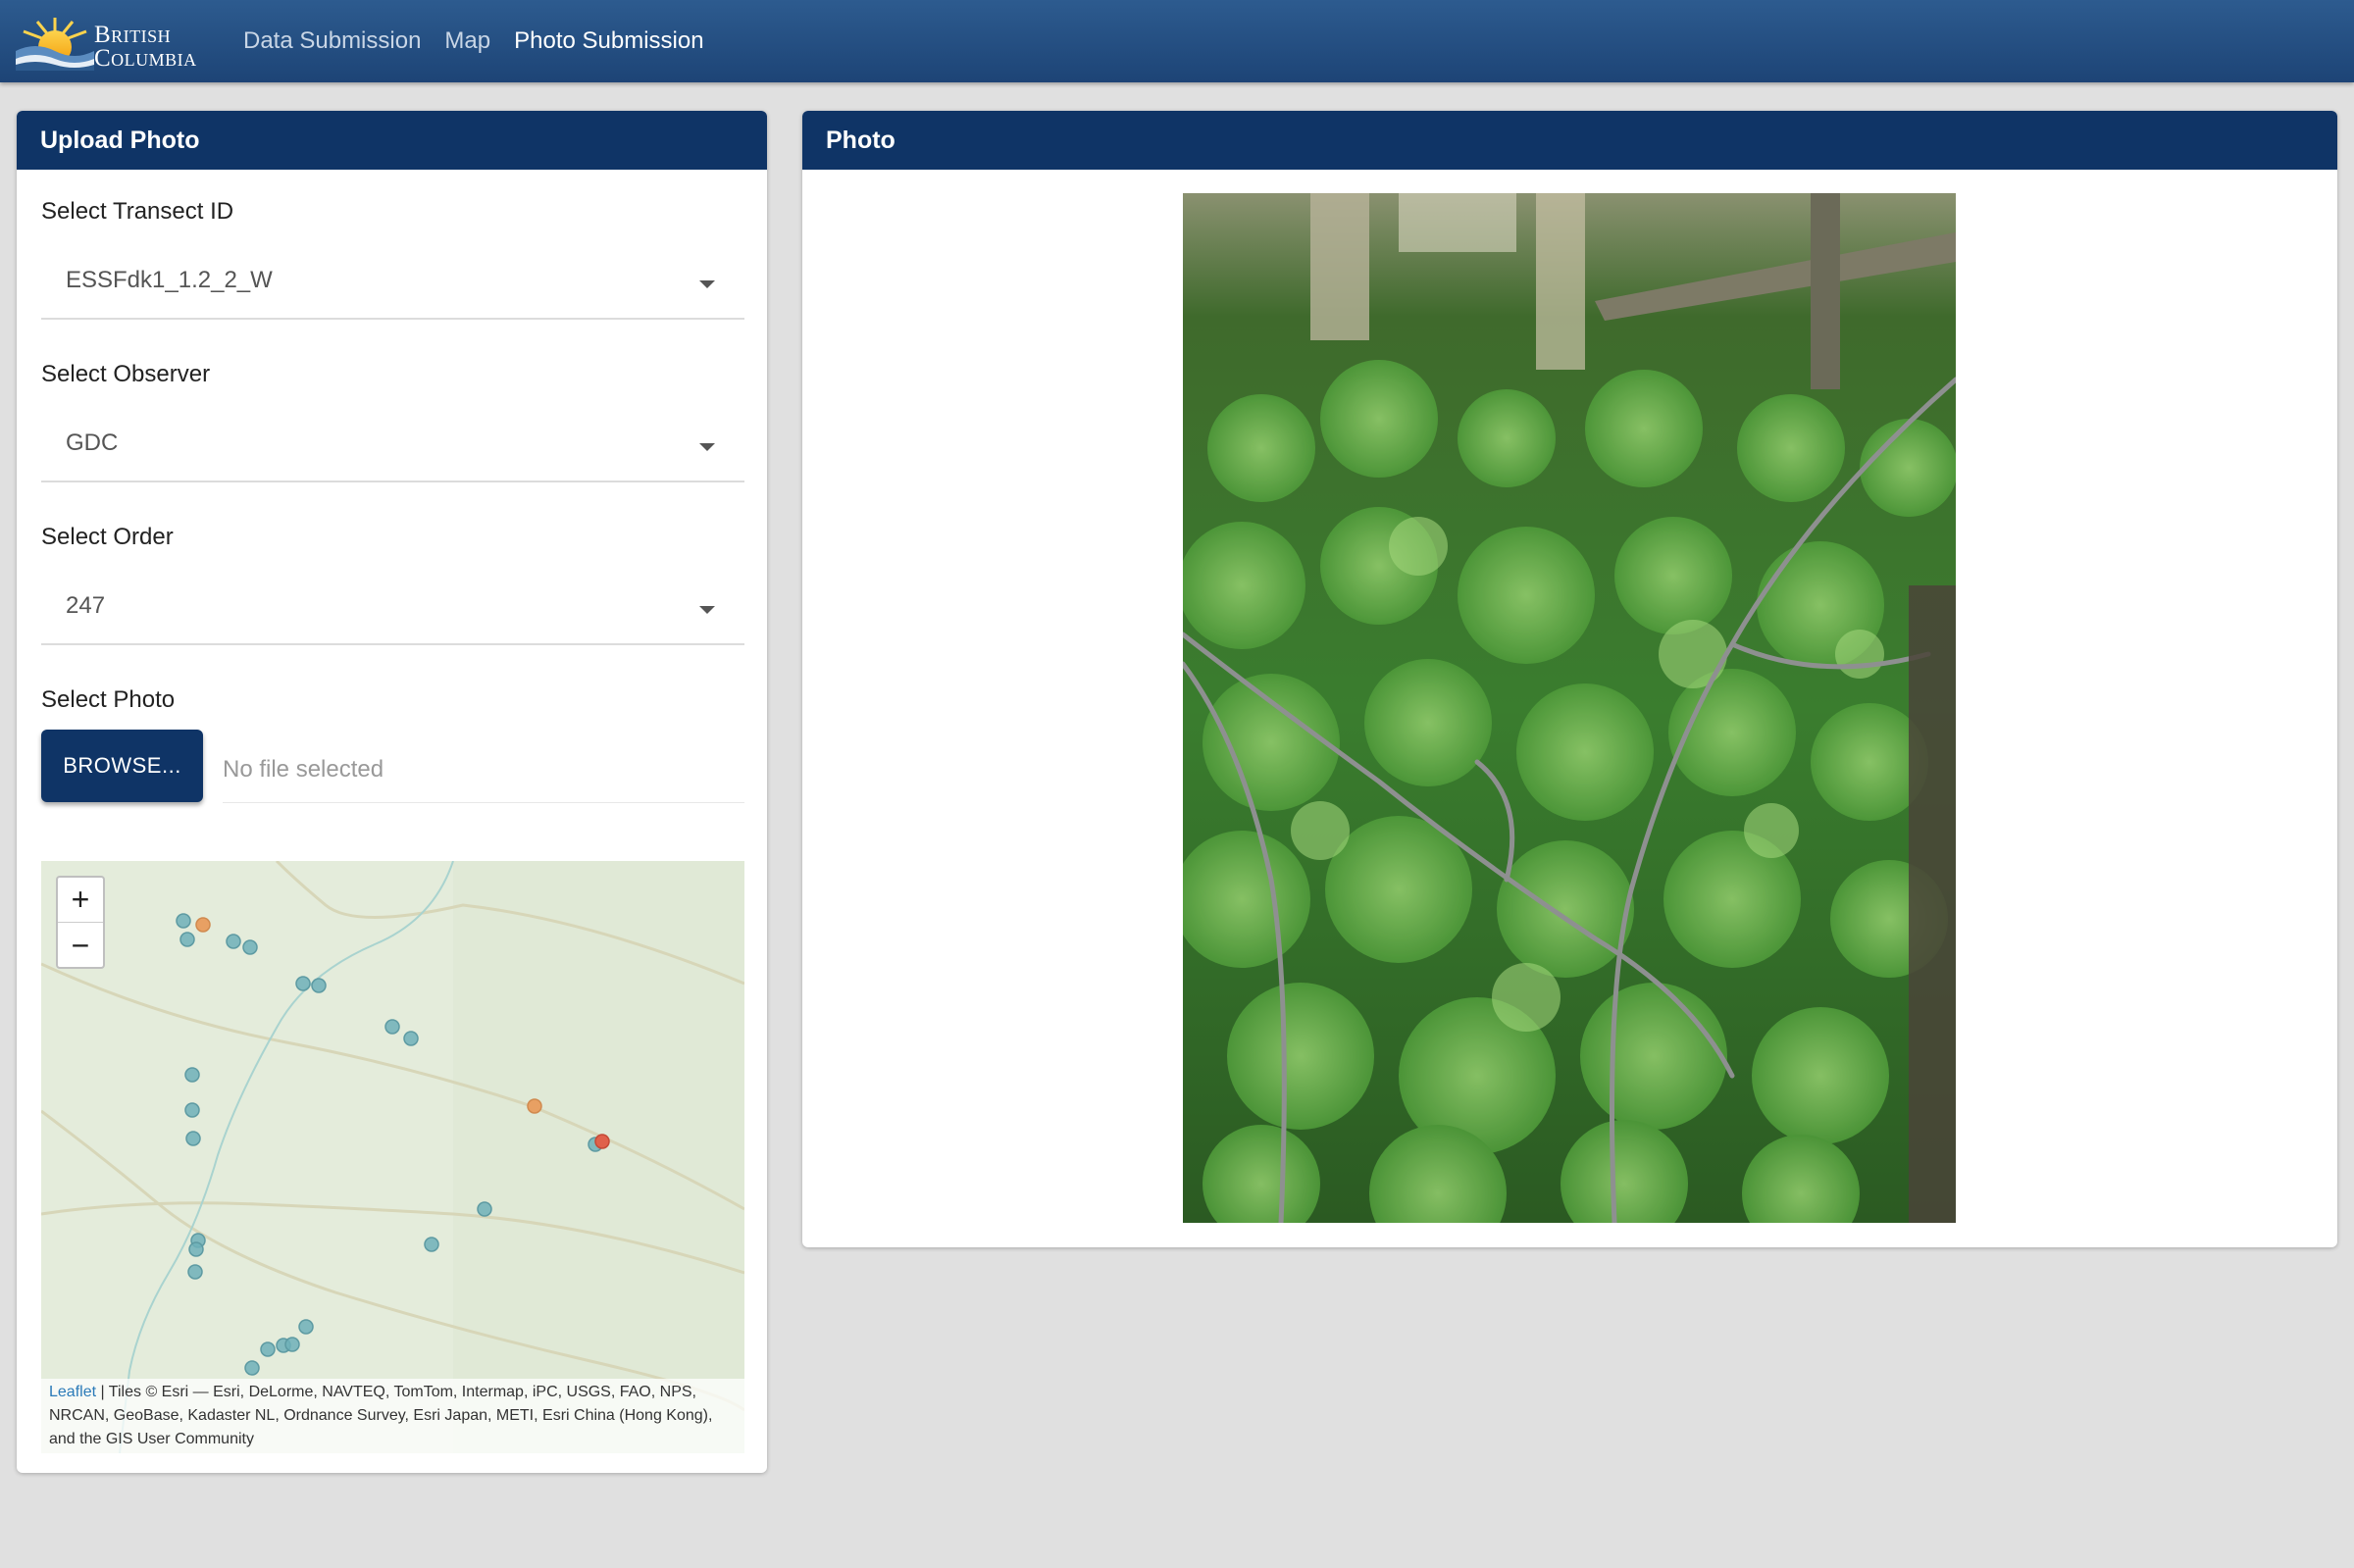 The height and width of the screenshot is (1568, 2354). Describe the element at coordinates (303, 769) in the screenshot. I see `file-placeholder: No file selected` at that location.